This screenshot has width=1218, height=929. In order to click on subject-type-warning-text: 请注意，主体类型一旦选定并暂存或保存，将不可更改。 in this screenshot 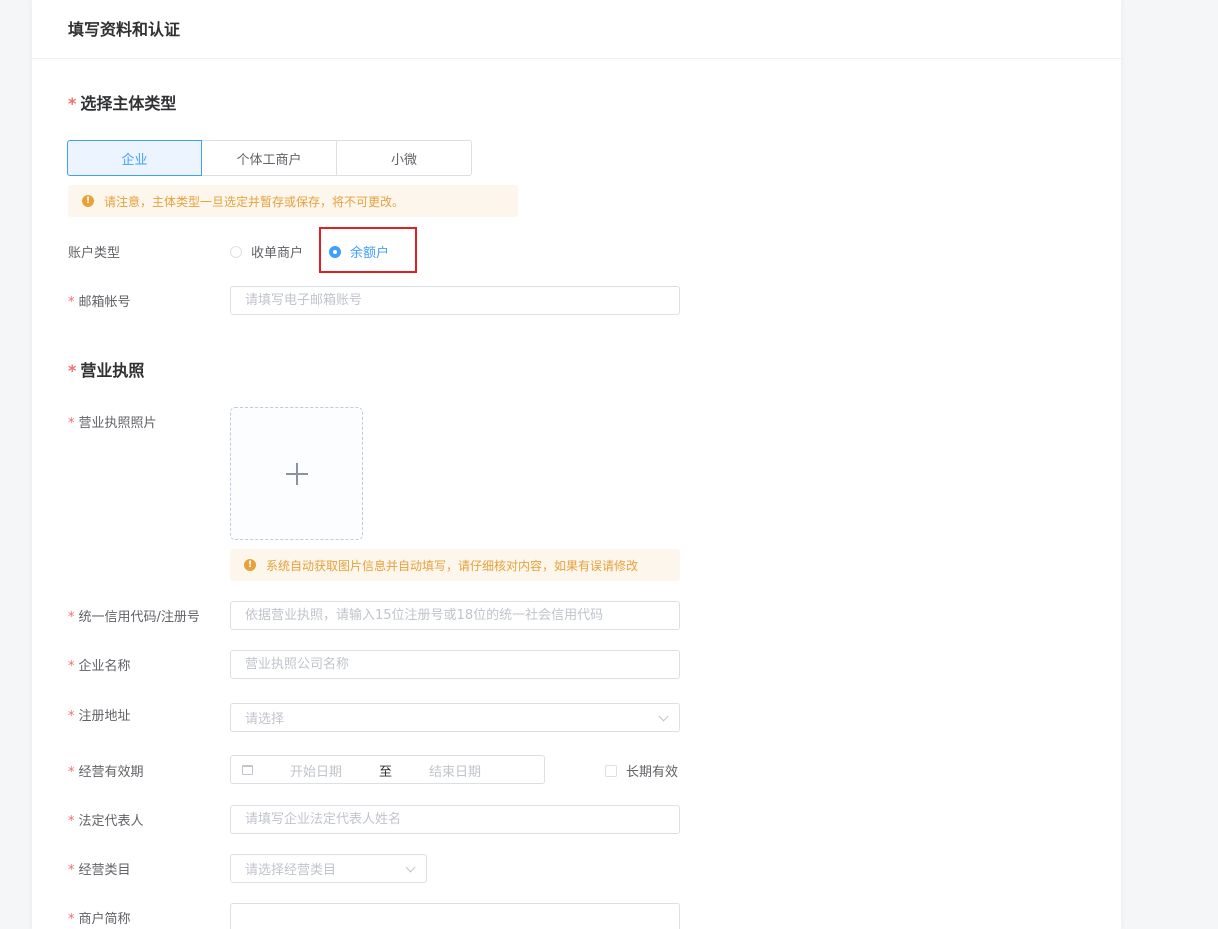, I will do `click(254, 201)`.